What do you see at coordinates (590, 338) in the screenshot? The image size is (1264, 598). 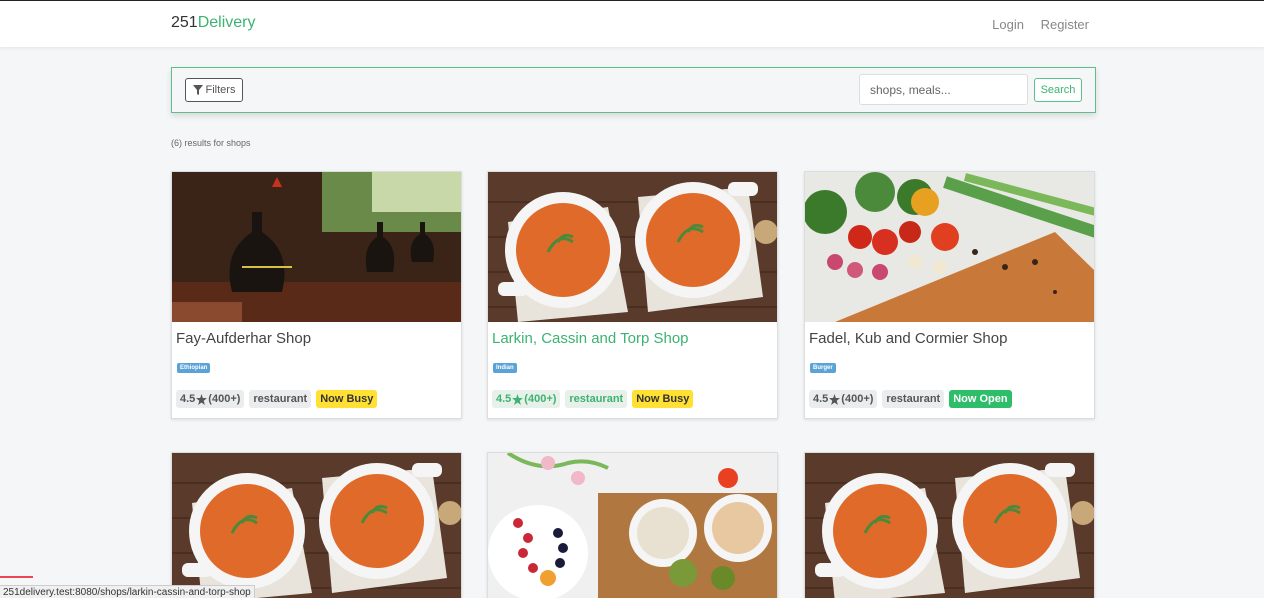 I see `shop-title: Larkin, Cassin and Torp Shop` at bounding box center [590, 338].